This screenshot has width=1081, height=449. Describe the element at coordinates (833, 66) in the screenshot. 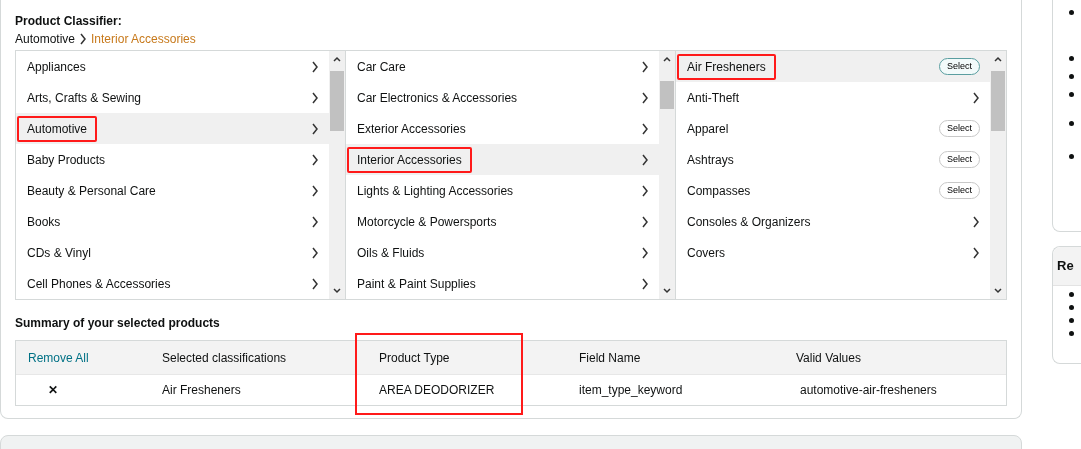

I see `category-item: Air Fresheners Select` at that location.